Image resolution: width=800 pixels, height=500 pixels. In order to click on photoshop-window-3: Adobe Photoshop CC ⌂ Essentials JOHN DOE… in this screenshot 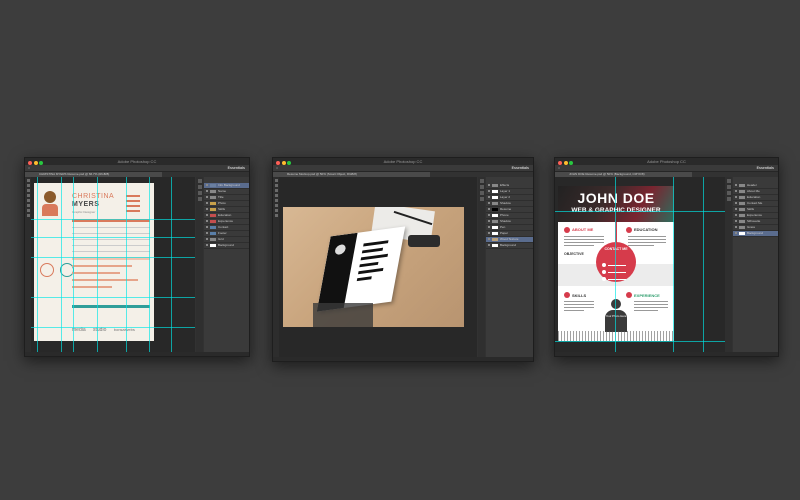, I will do `click(666, 257)`.